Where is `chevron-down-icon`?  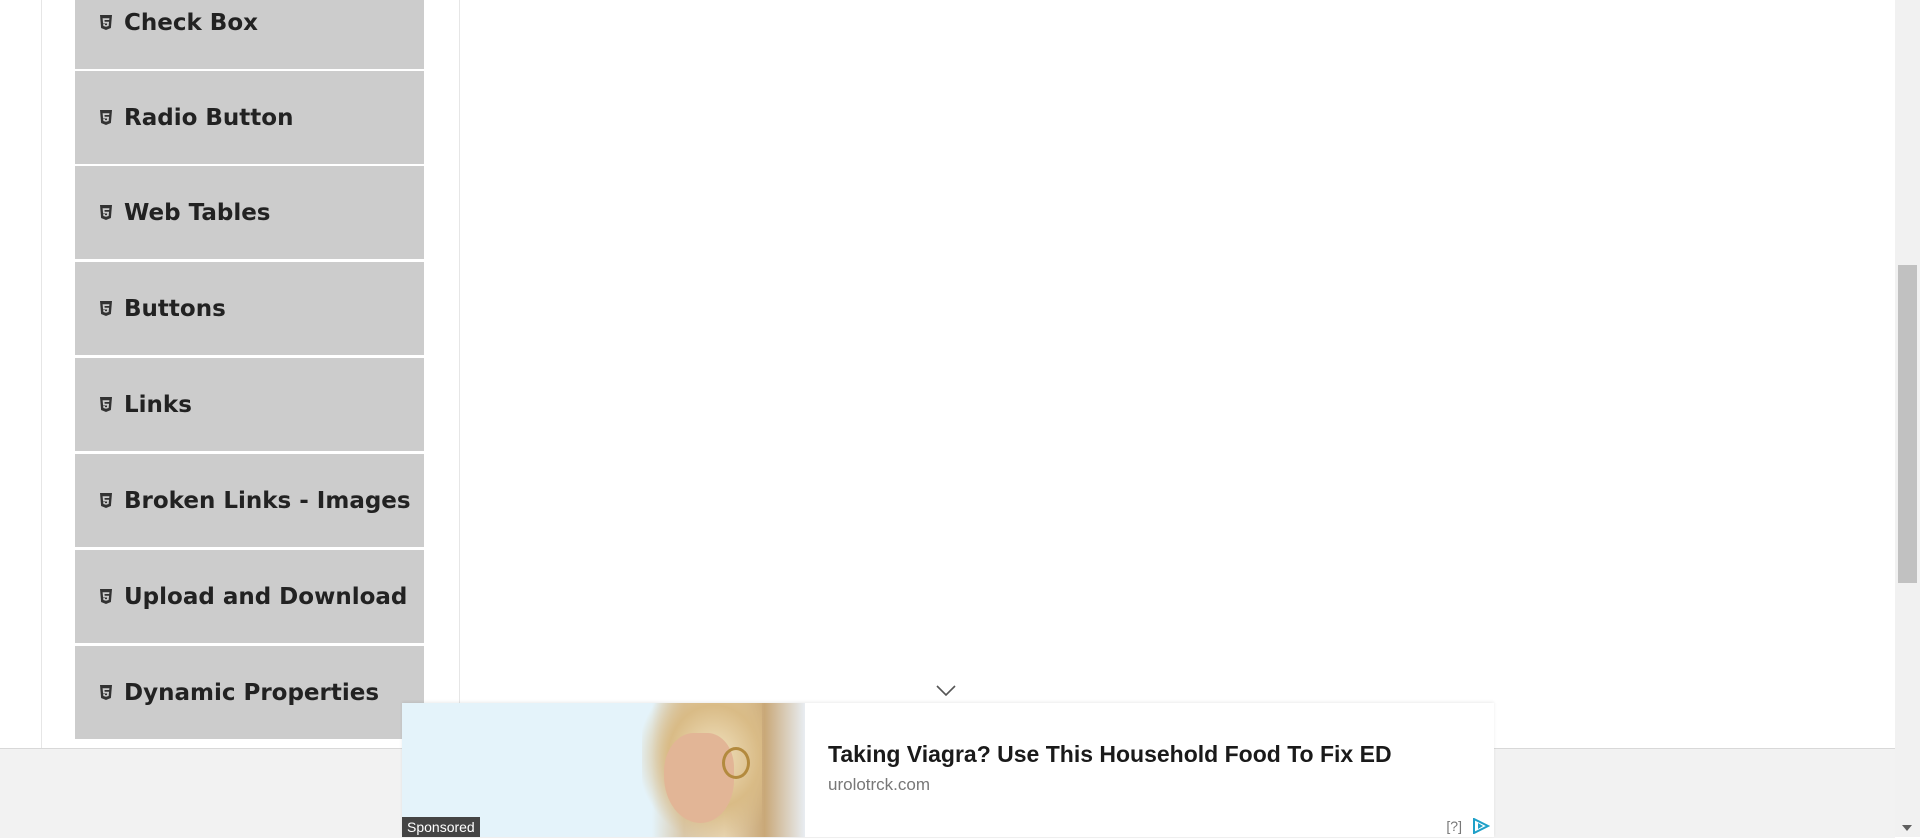 chevron-down-icon is located at coordinates (946, 691).